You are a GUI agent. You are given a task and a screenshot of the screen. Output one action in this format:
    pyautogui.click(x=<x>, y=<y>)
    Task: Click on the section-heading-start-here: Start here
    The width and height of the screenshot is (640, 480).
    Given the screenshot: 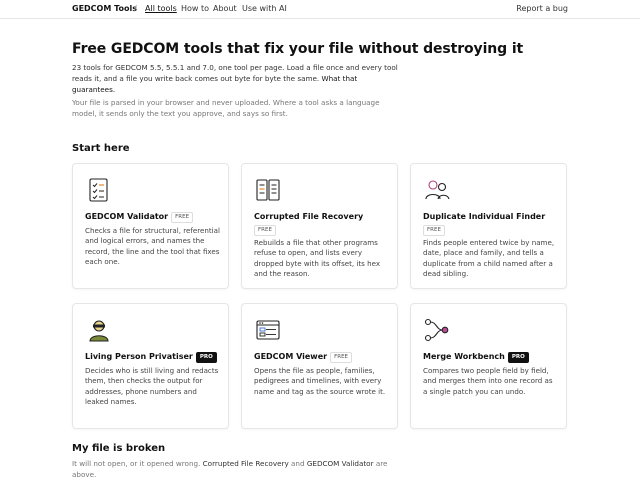 What is the action you would take?
    pyautogui.click(x=101, y=148)
    